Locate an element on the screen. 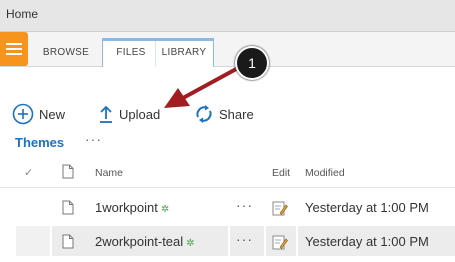 Image resolution: width=455 pixels, height=262 pixels. step-callout-badge: 1 is located at coordinates (252, 63).